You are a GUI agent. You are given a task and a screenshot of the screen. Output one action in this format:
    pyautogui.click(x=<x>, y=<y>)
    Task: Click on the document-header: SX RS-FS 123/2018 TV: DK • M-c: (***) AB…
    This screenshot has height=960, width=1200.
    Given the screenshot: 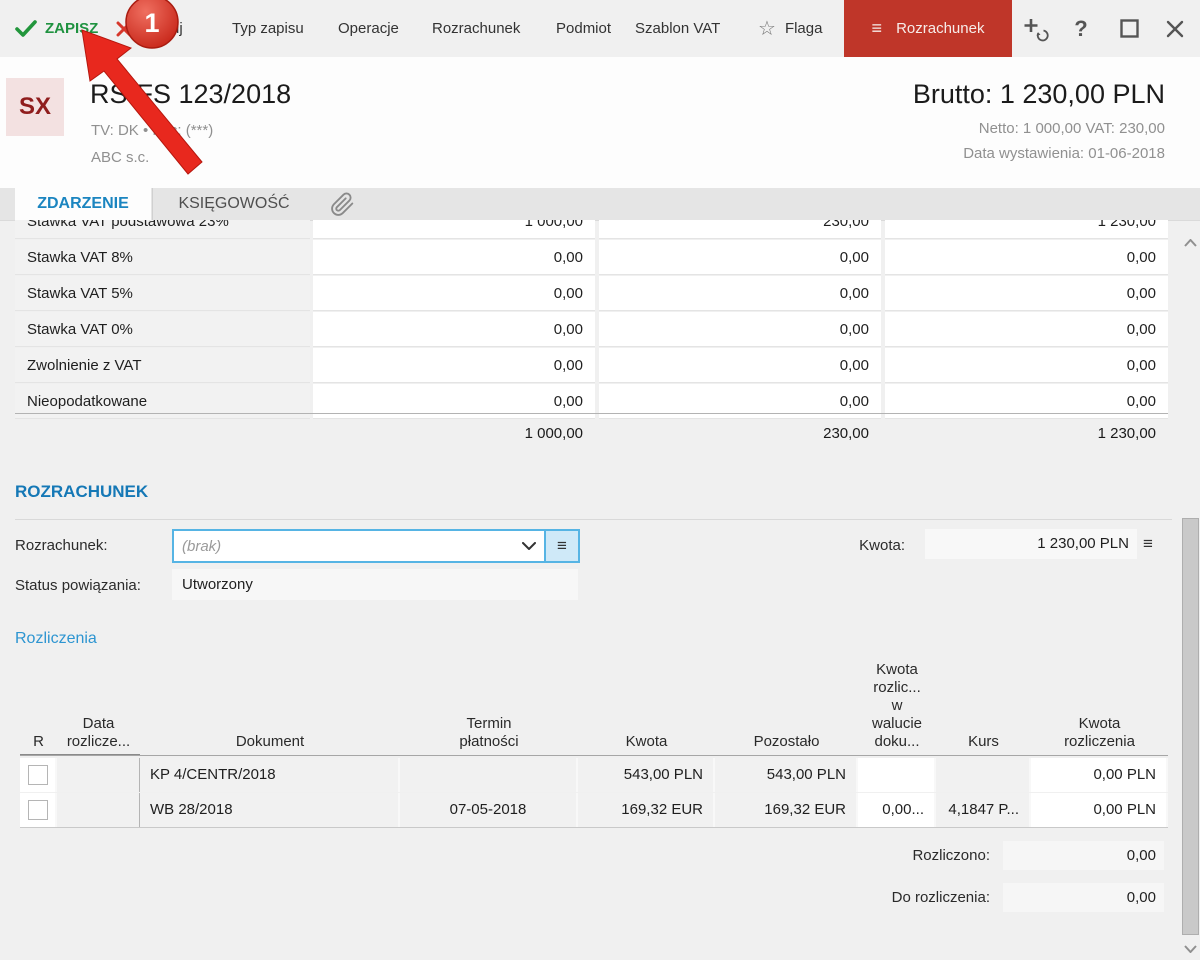 What is the action you would take?
    pyautogui.click(x=600, y=122)
    